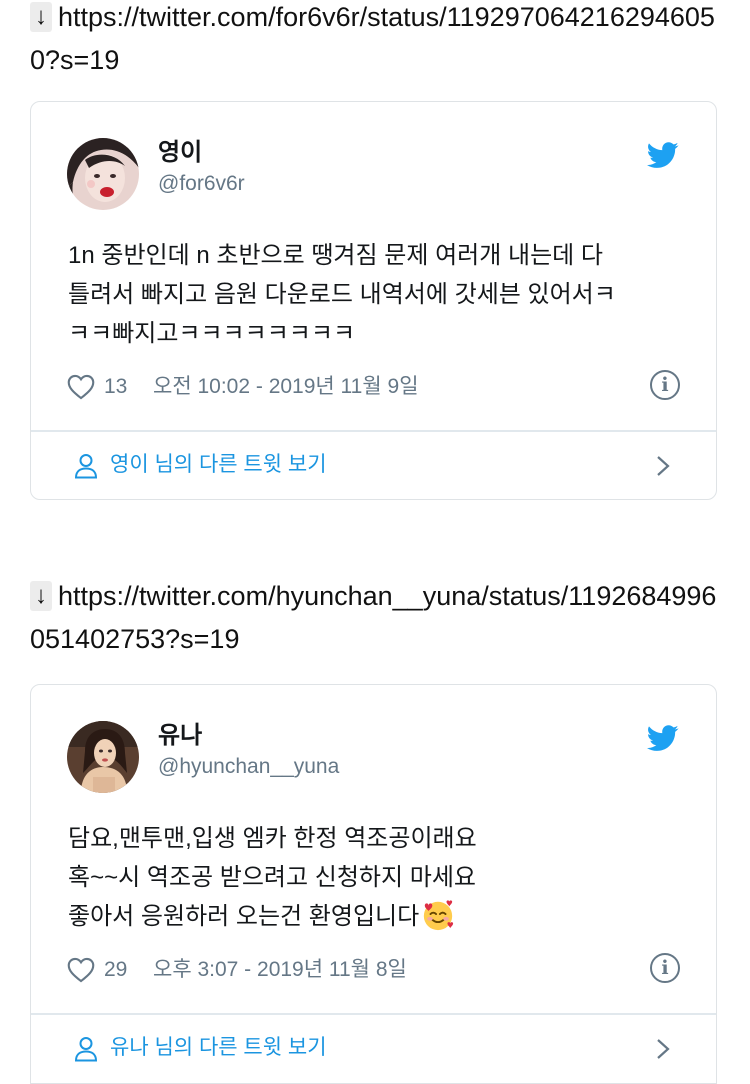 This screenshot has height=1084, width=750. What do you see at coordinates (373, 465) in the screenshot?
I see `more-tweets-link: 영이 님의 다른 트윗 보기` at bounding box center [373, 465].